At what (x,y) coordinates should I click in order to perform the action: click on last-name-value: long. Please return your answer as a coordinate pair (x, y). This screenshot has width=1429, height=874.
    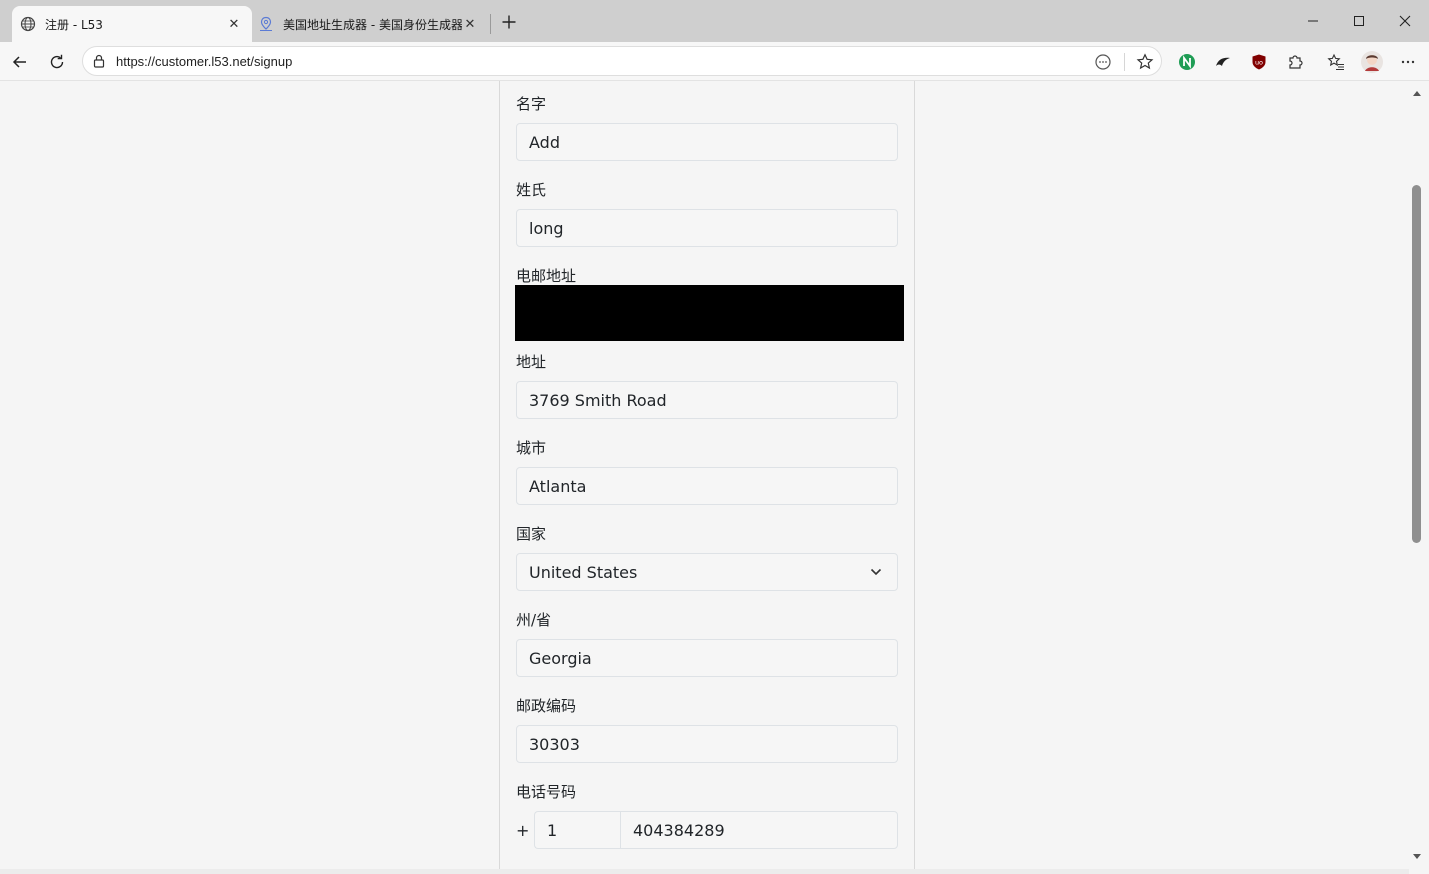
    Looking at the image, I should click on (546, 228).